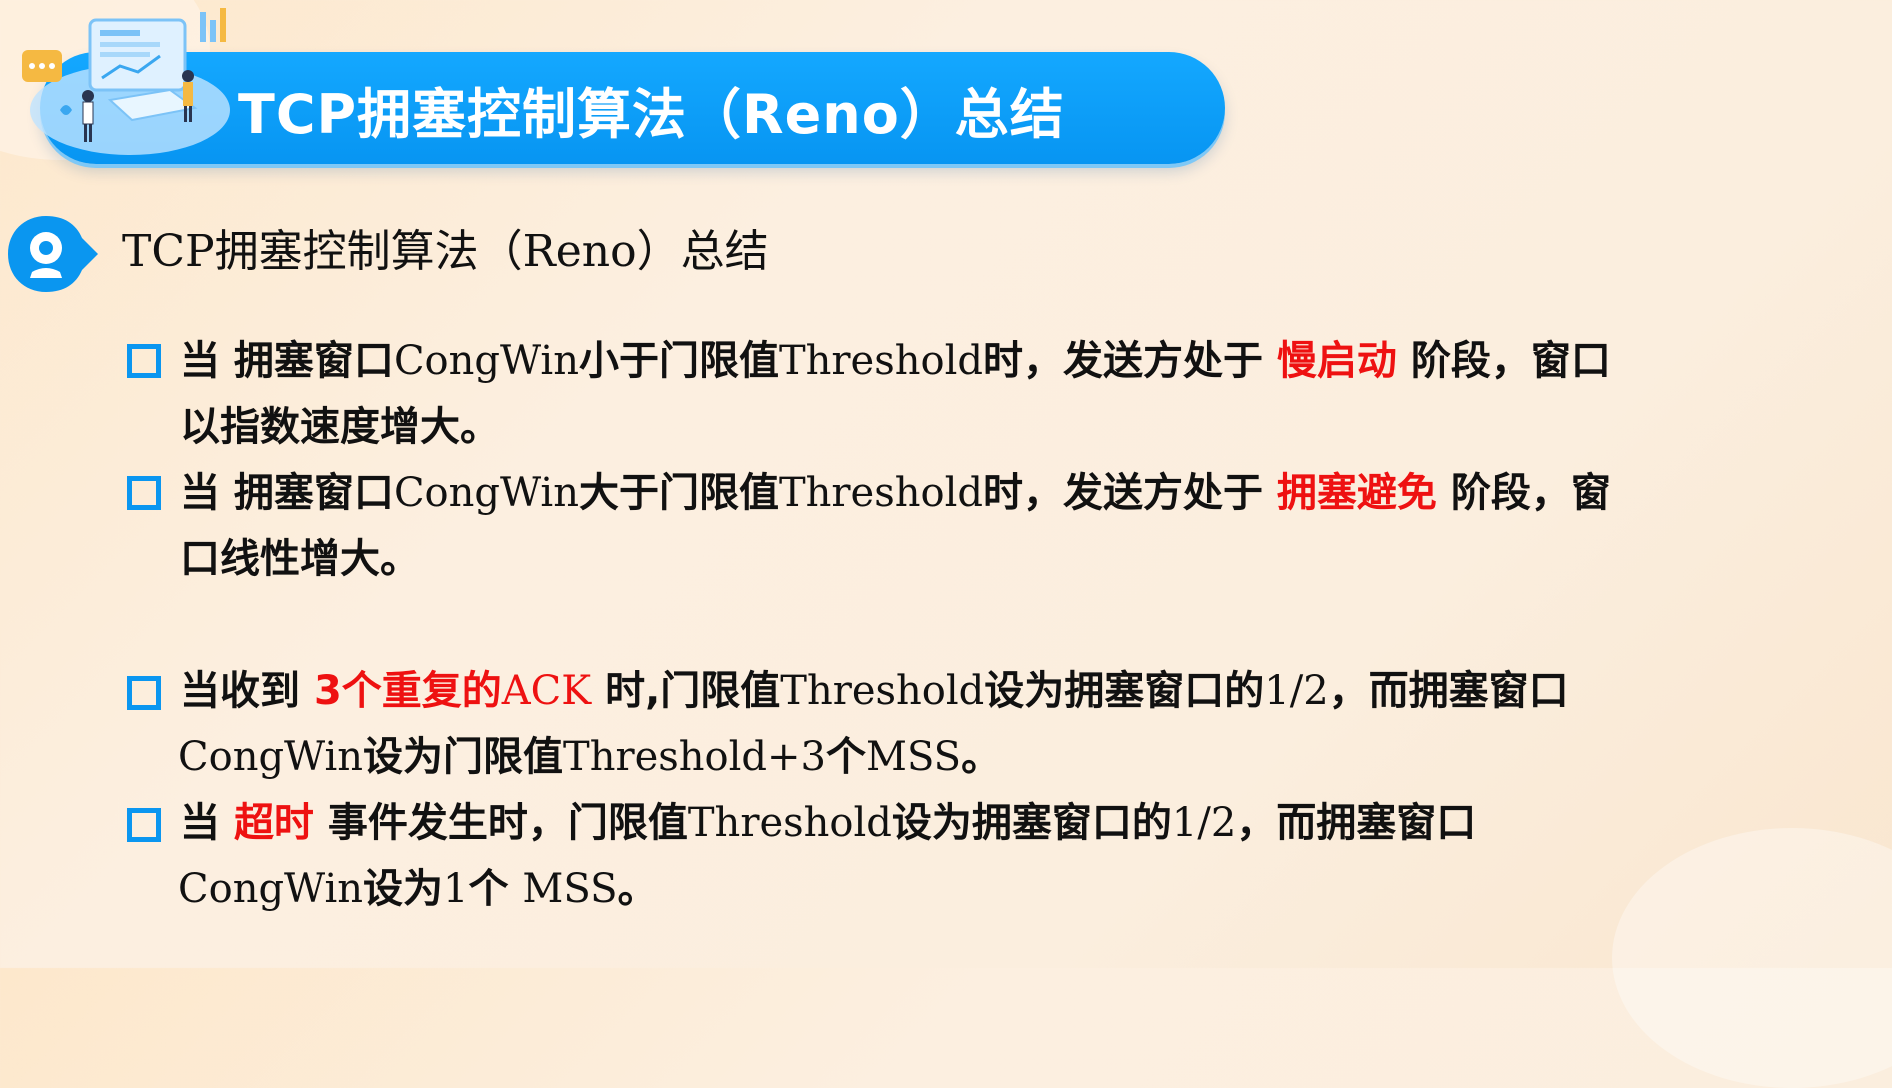 This screenshot has height=1088, width=1892. I want to click on bullet-1-line-2: 以指数速度增大。, so click(340, 427).